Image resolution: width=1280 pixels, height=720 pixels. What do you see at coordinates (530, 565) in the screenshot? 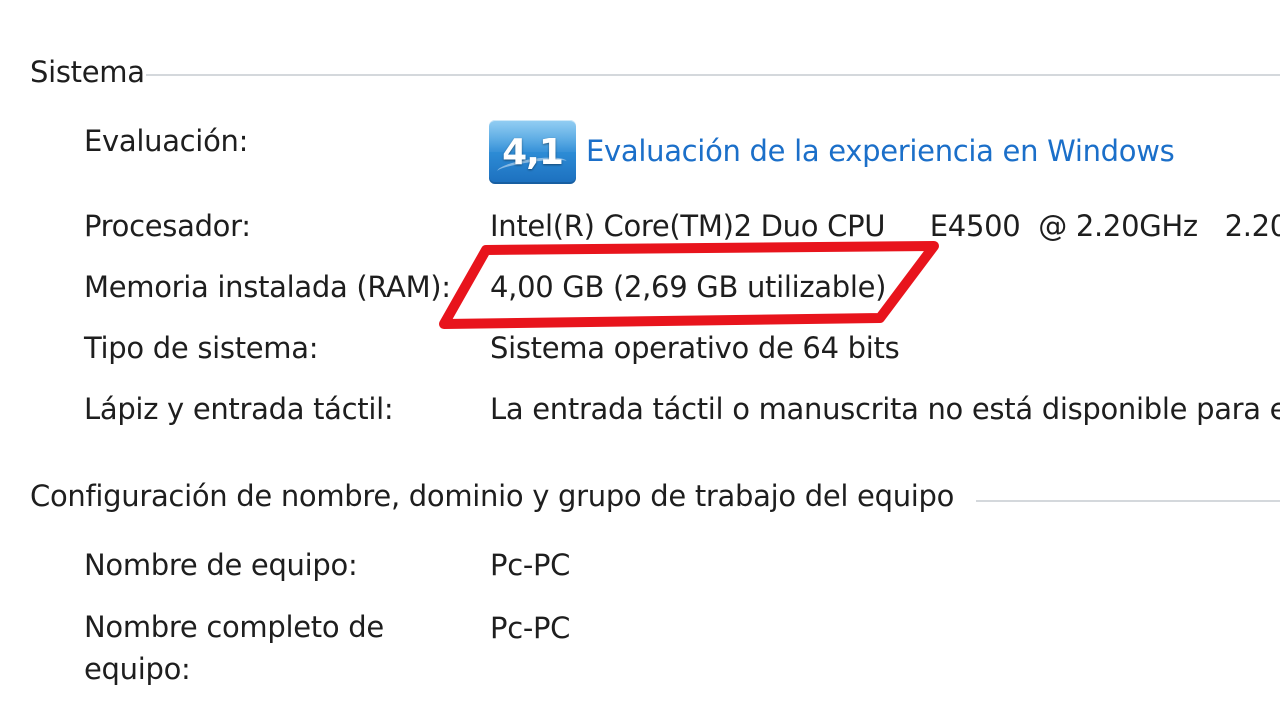
I see `computer-name-value: Pc-PC` at bounding box center [530, 565].